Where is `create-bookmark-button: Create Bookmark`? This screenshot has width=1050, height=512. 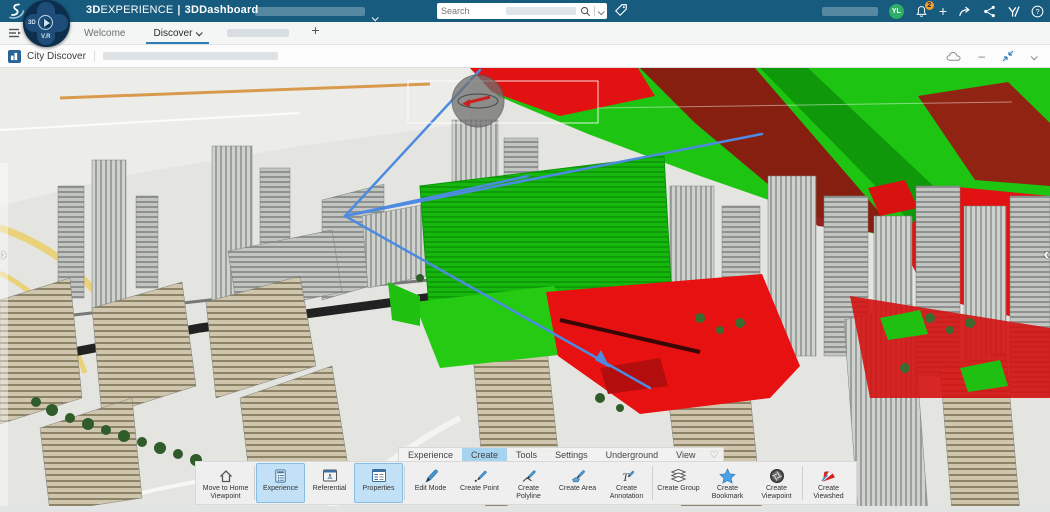 create-bookmark-button: Create Bookmark is located at coordinates (727, 483).